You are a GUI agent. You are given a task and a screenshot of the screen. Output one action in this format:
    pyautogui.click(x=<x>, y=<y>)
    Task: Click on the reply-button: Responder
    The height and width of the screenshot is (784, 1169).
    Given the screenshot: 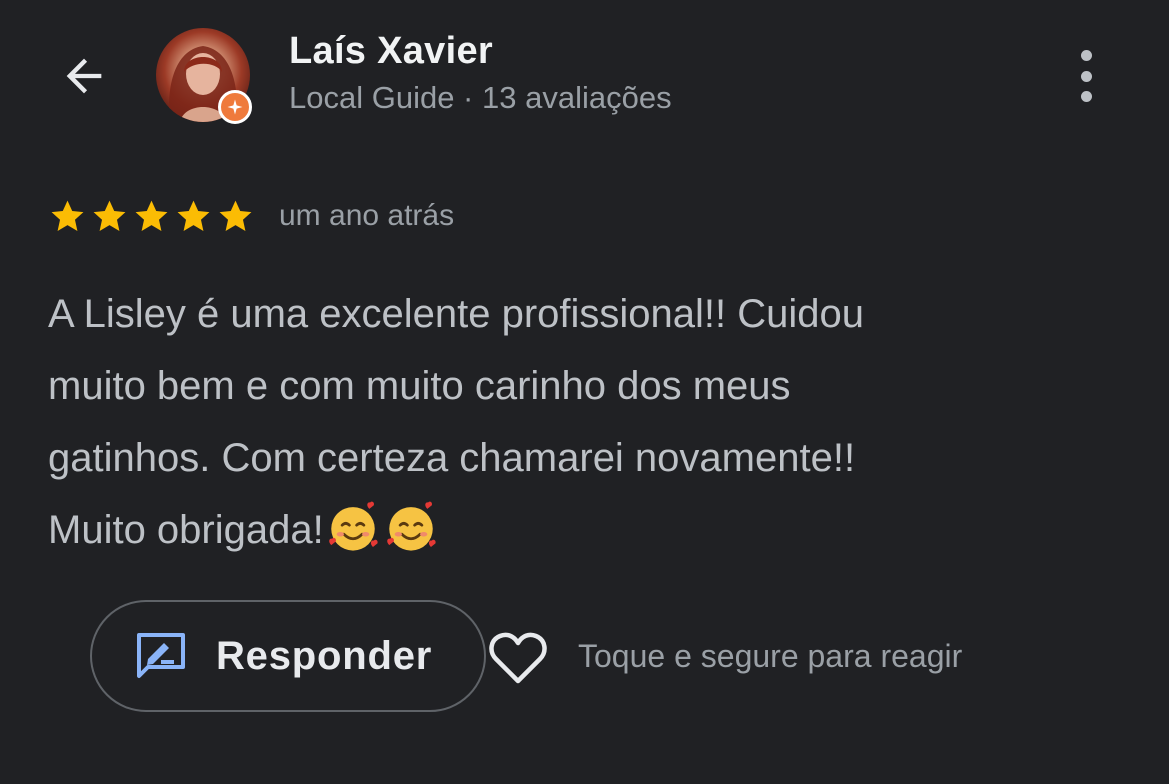 What is the action you would take?
    pyautogui.click(x=288, y=656)
    